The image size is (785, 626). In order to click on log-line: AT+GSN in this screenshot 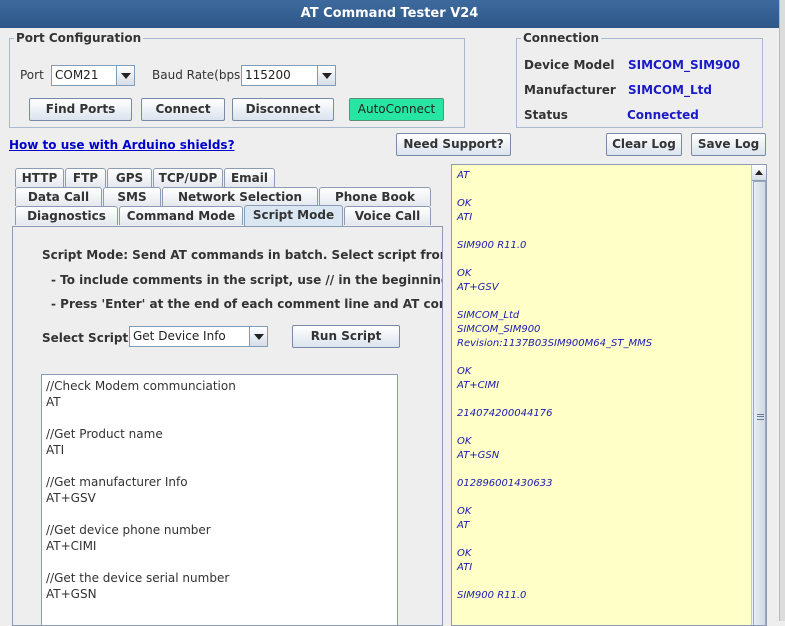, I will do `click(478, 455)`.